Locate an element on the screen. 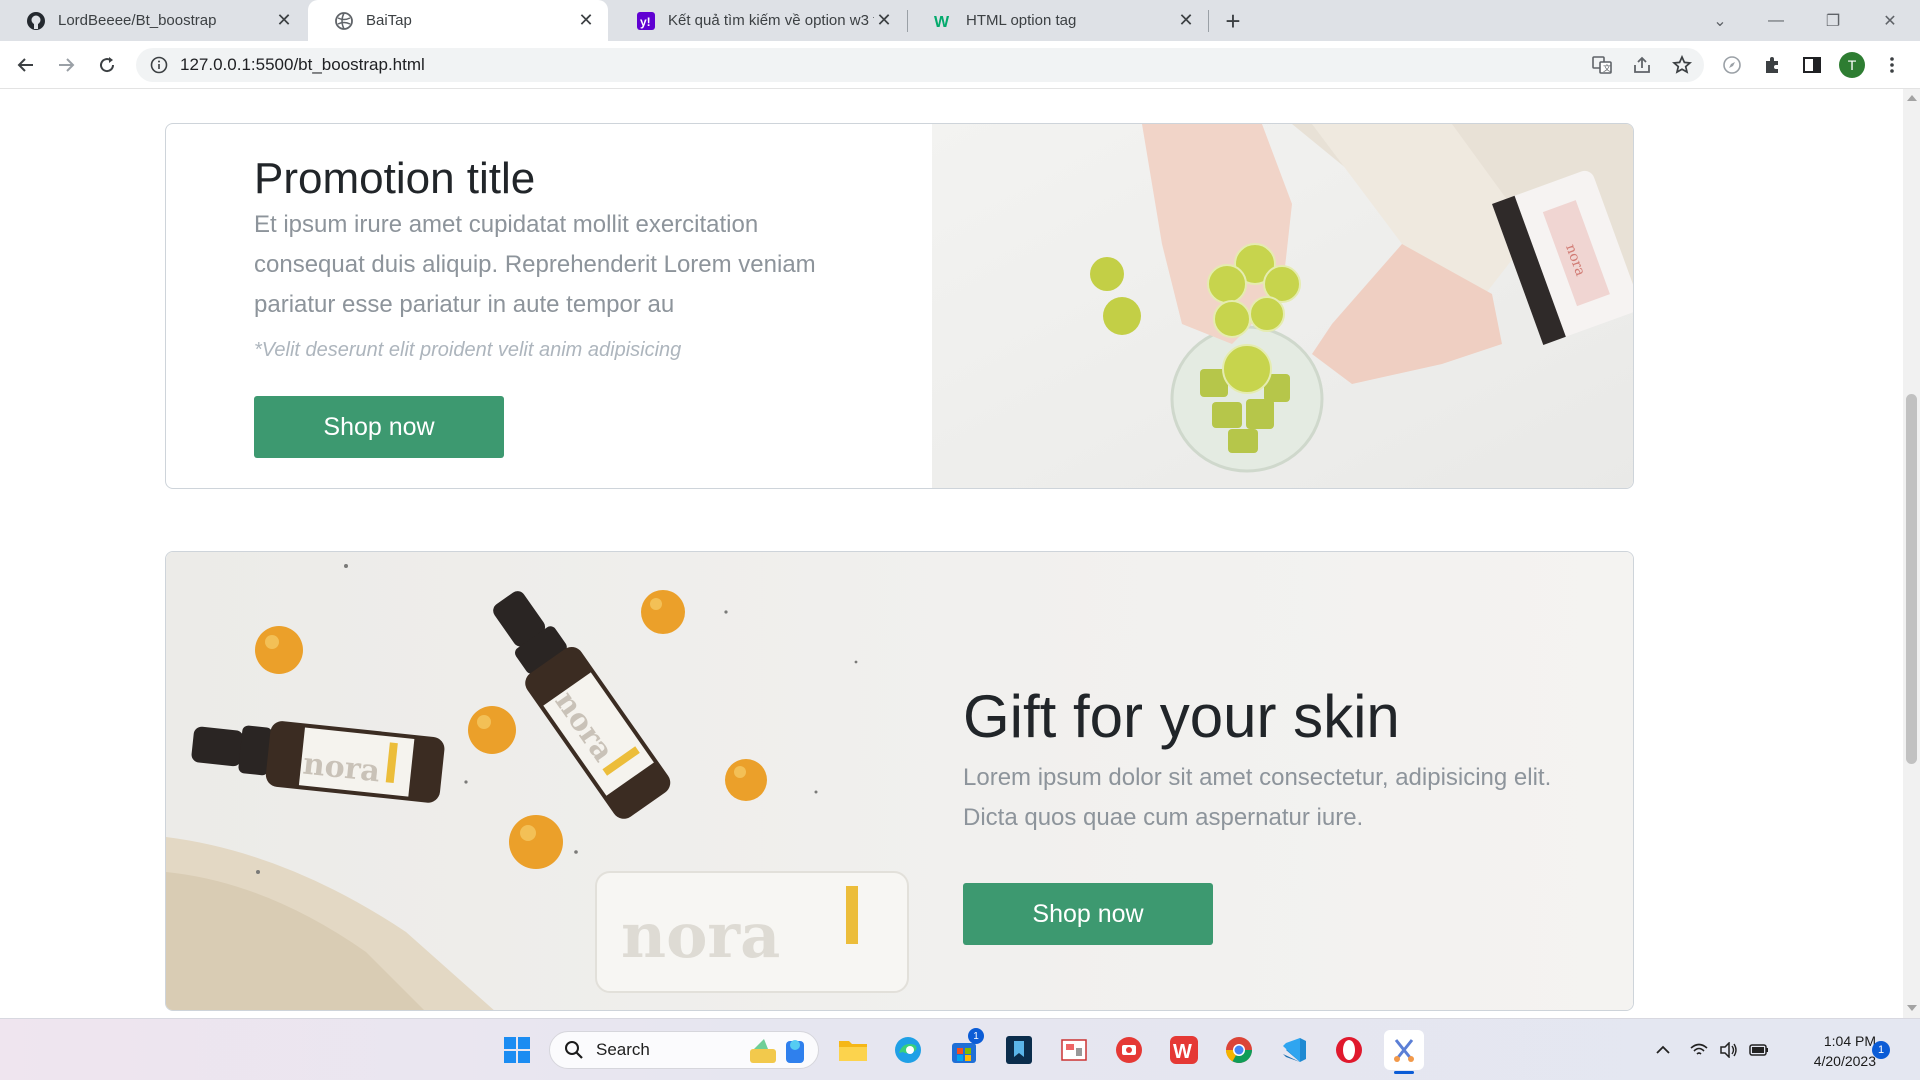 Image resolution: width=1920 pixels, height=1080 pixels. github-icon is located at coordinates (36, 21).